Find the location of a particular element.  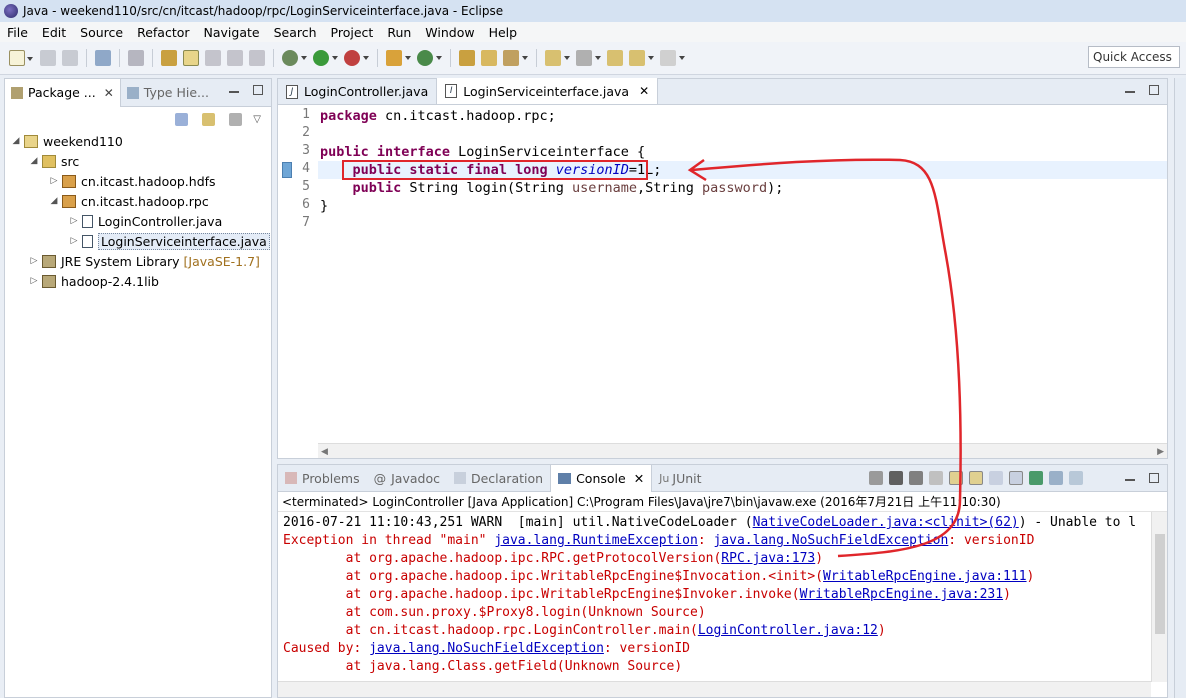

tab-package-explorer: Package ... ✕ is located at coordinates (63, 92).